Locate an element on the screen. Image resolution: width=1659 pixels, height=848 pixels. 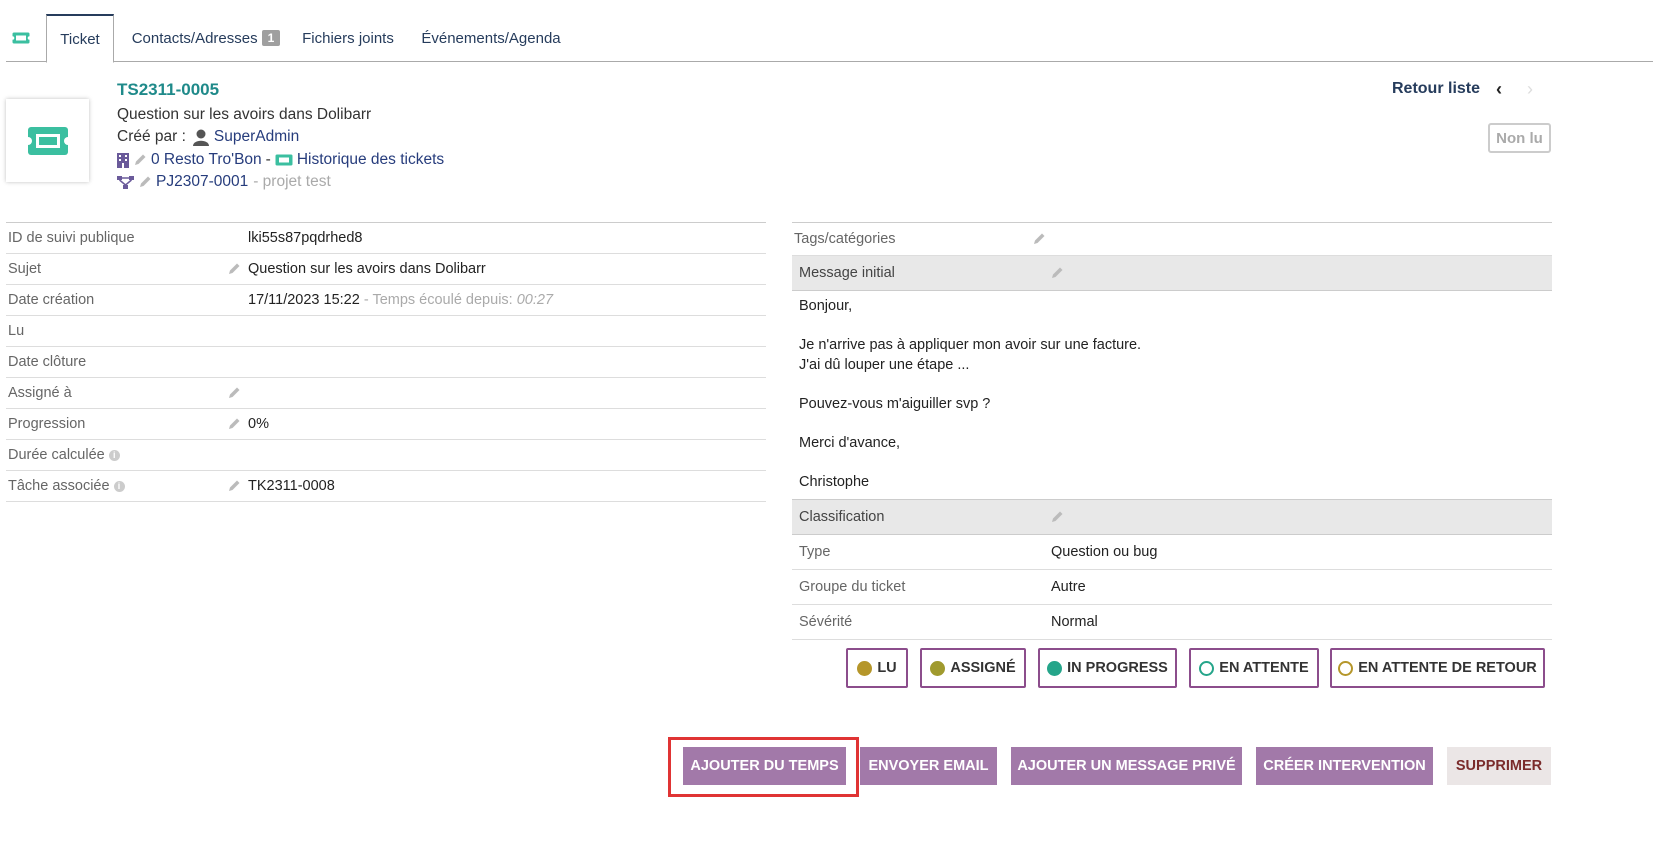
field-row-date-close: Date clôture is located at coordinates (386, 362).